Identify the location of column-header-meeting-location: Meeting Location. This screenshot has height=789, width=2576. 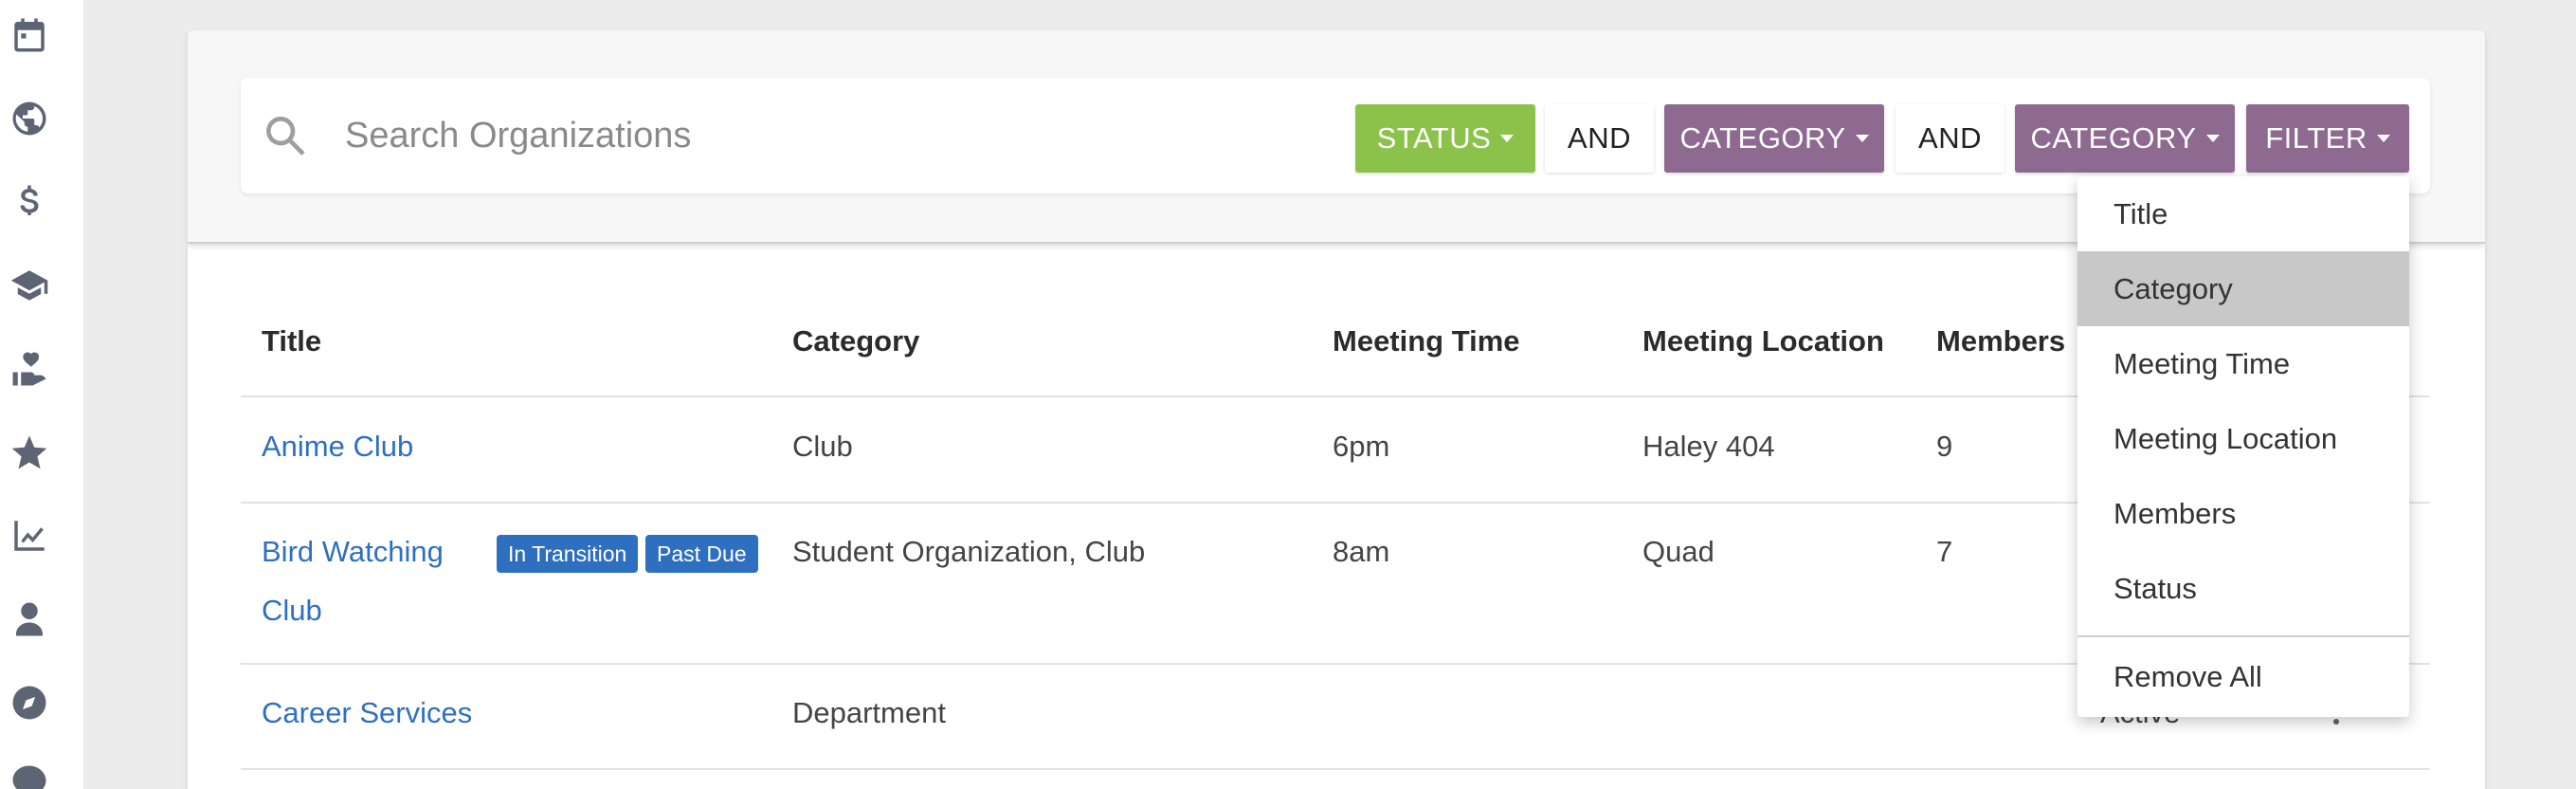
(1763, 341).